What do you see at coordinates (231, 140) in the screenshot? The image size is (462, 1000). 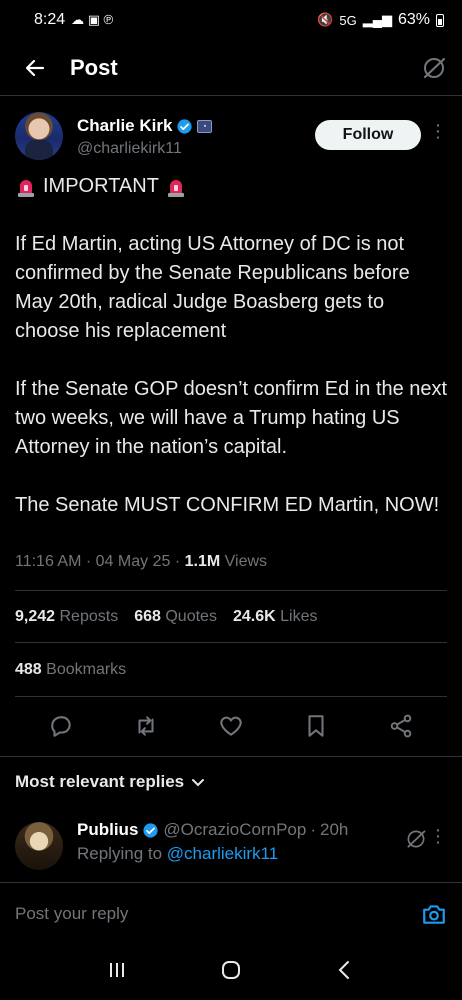 I see `post-author: Charlie Kirk ▪ @charliekirk11 Follow ⋮` at bounding box center [231, 140].